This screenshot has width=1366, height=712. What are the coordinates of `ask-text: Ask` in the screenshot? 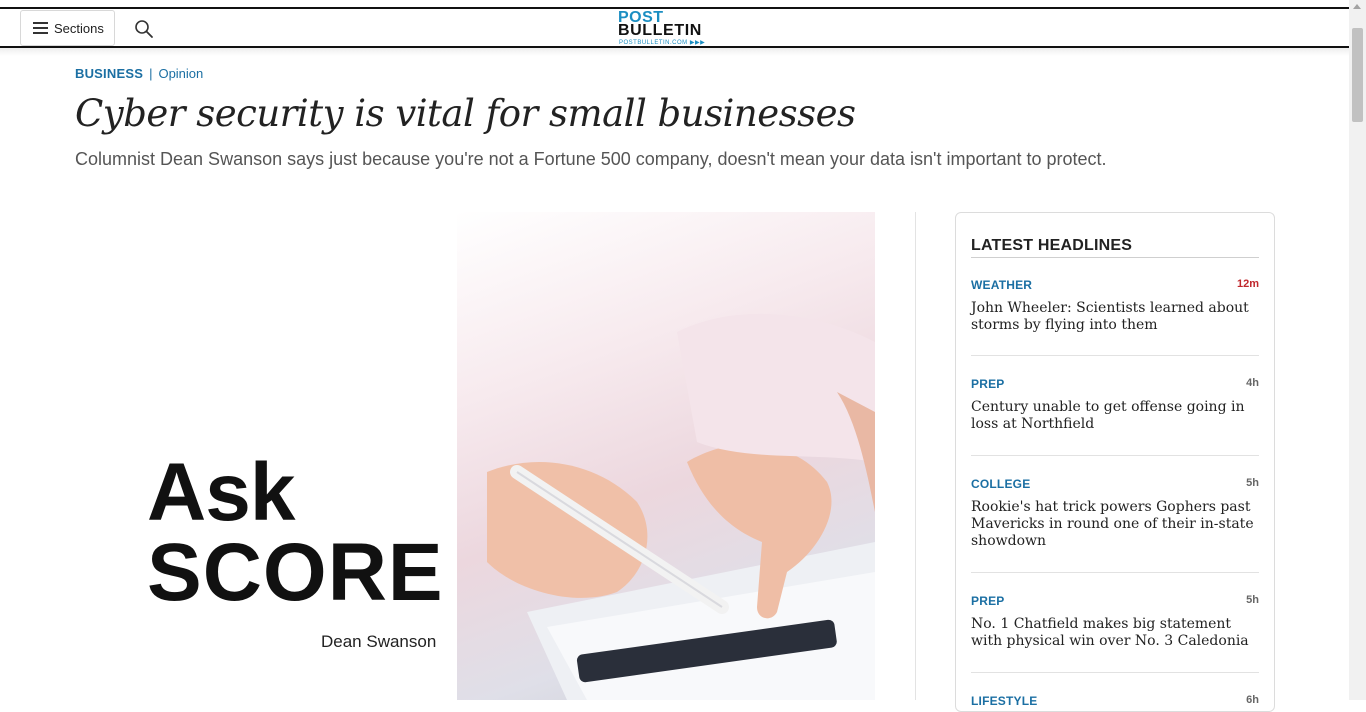 It's located at (221, 492).